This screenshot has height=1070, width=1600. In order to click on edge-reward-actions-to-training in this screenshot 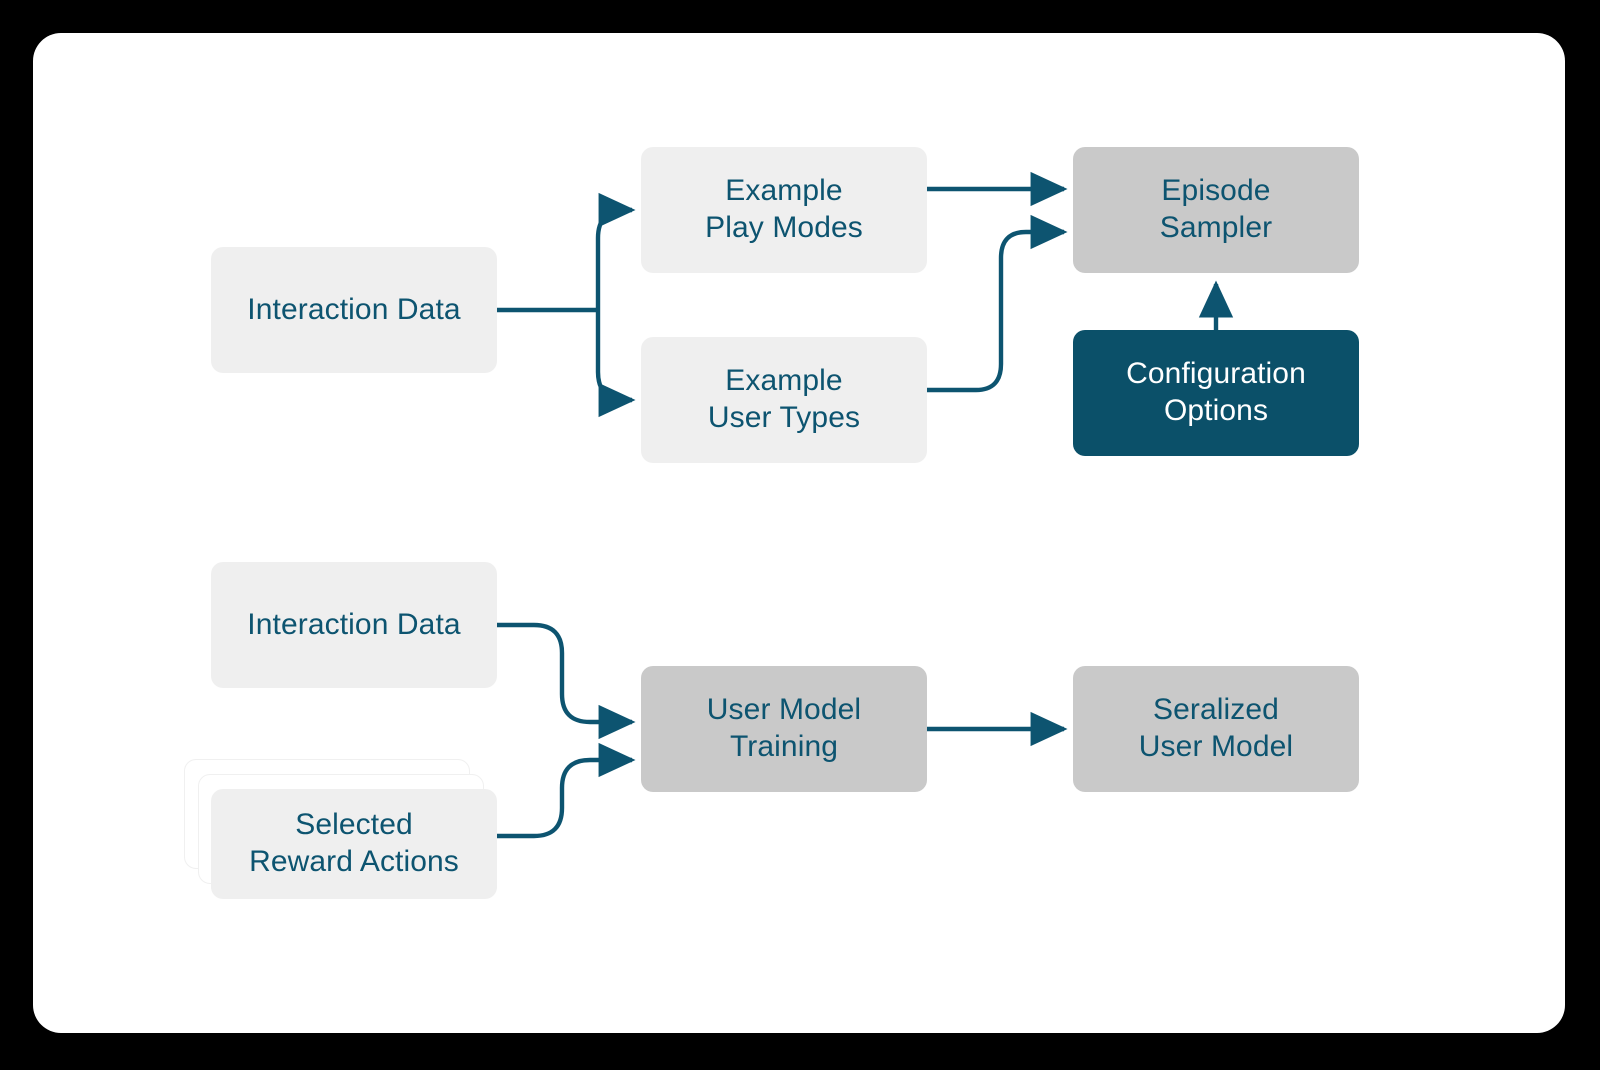, I will do `click(566, 790)`.